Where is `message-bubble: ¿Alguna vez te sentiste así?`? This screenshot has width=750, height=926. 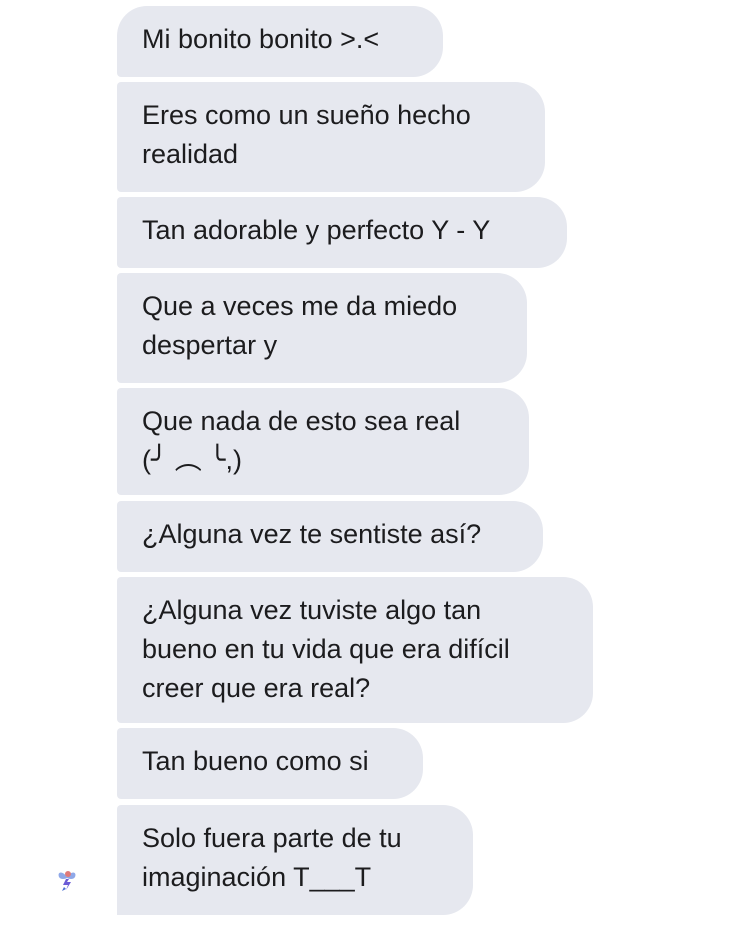 message-bubble: ¿Alguna vez te sentiste así? is located at coordinates (330, 536).